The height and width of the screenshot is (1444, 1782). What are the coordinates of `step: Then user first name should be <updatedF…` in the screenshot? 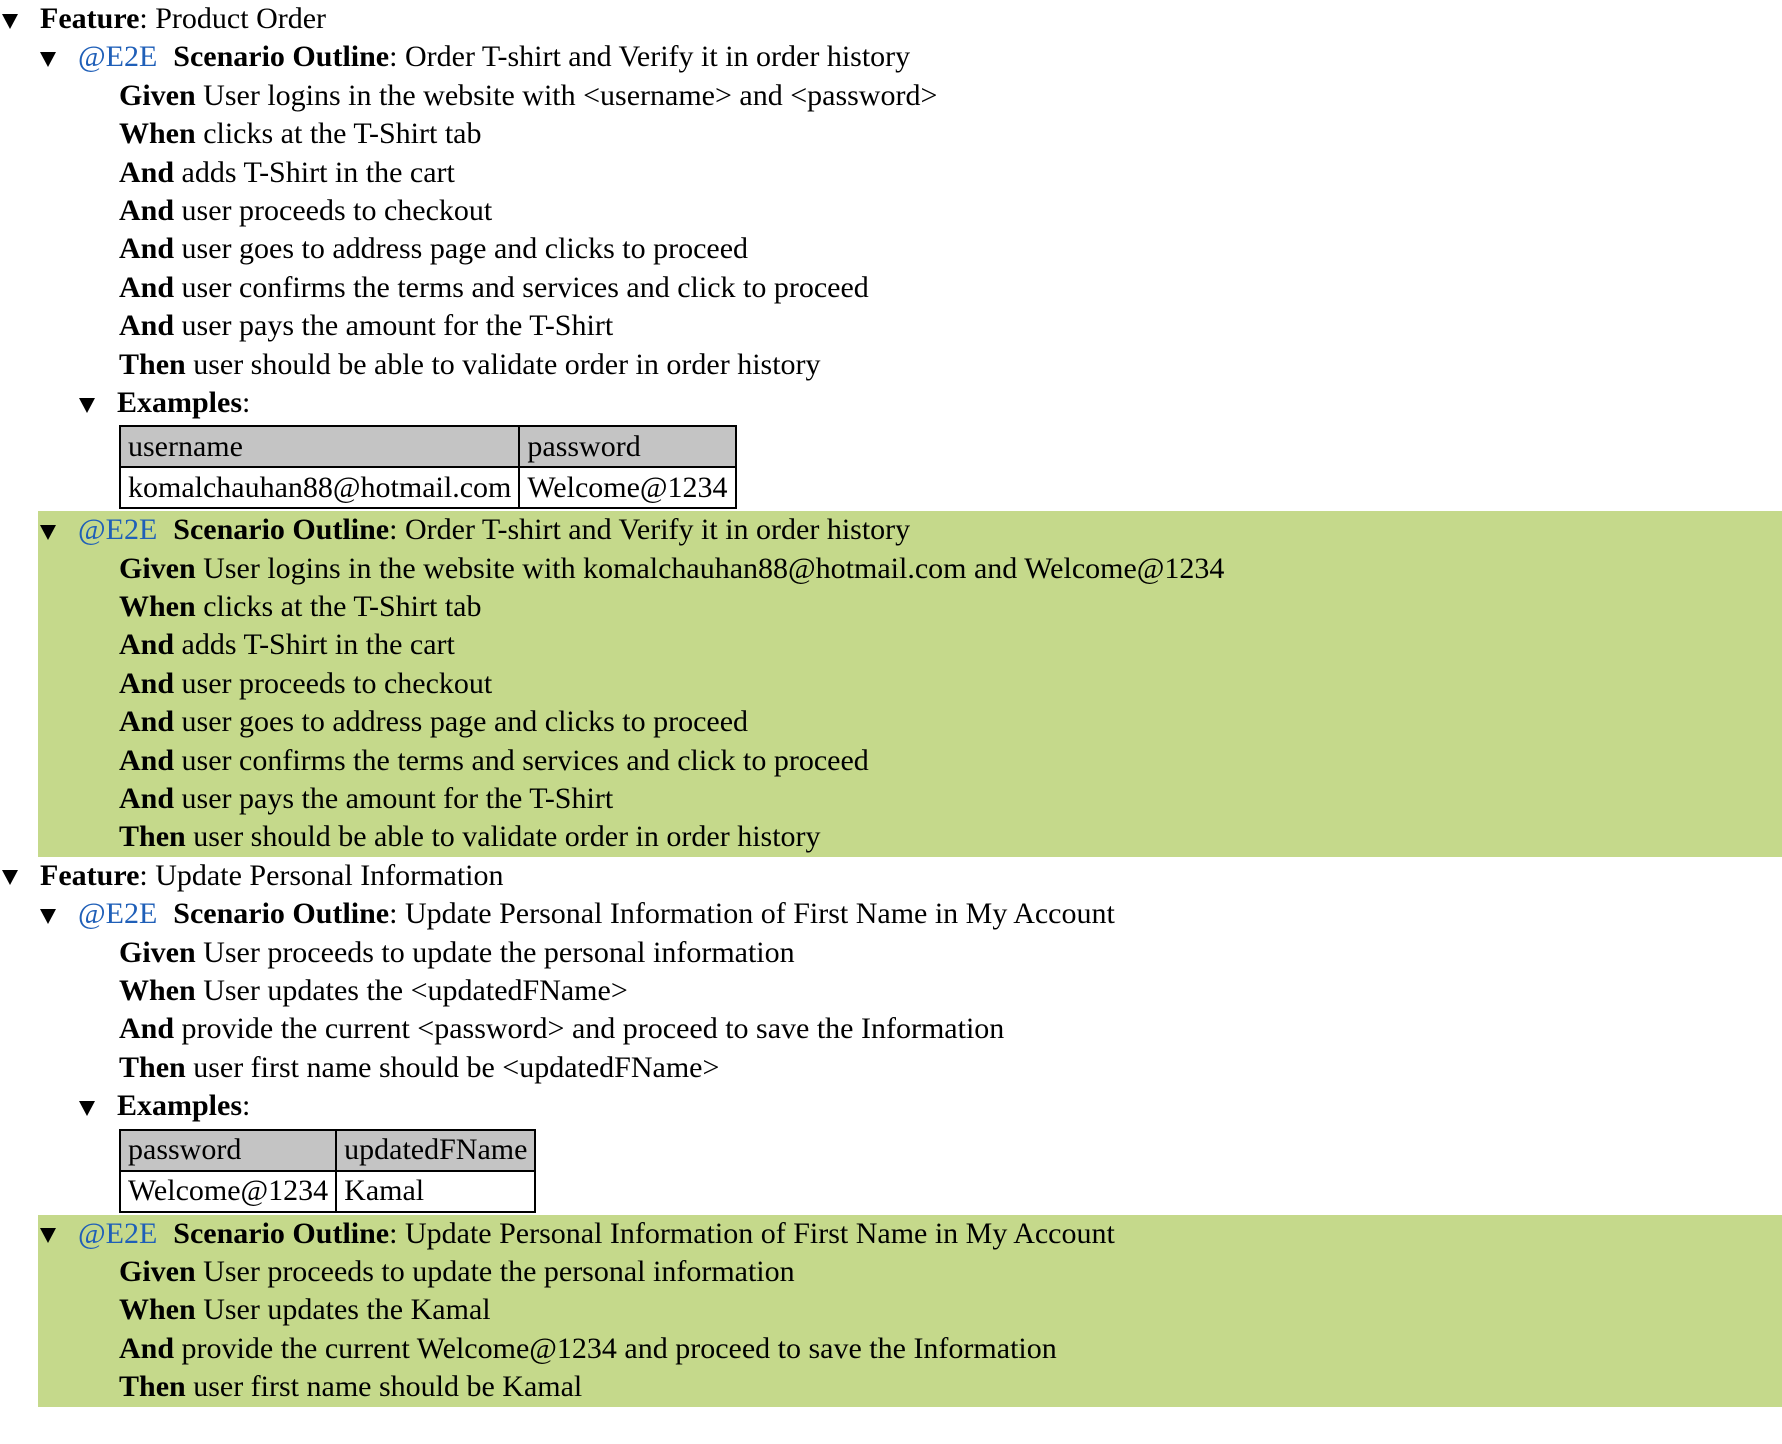 It's located at (891, 1068).